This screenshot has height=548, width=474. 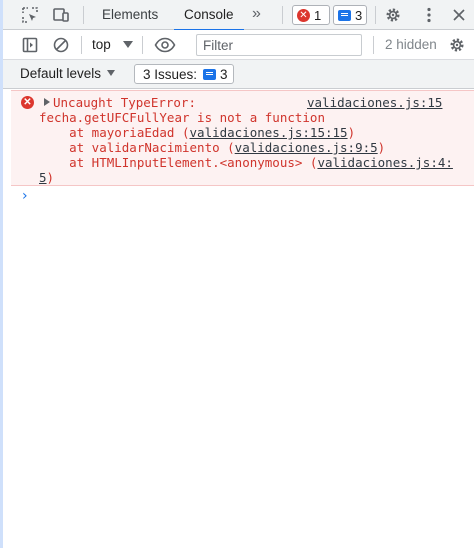 I want to click on context-selector: top, so click(x=101, y=45).